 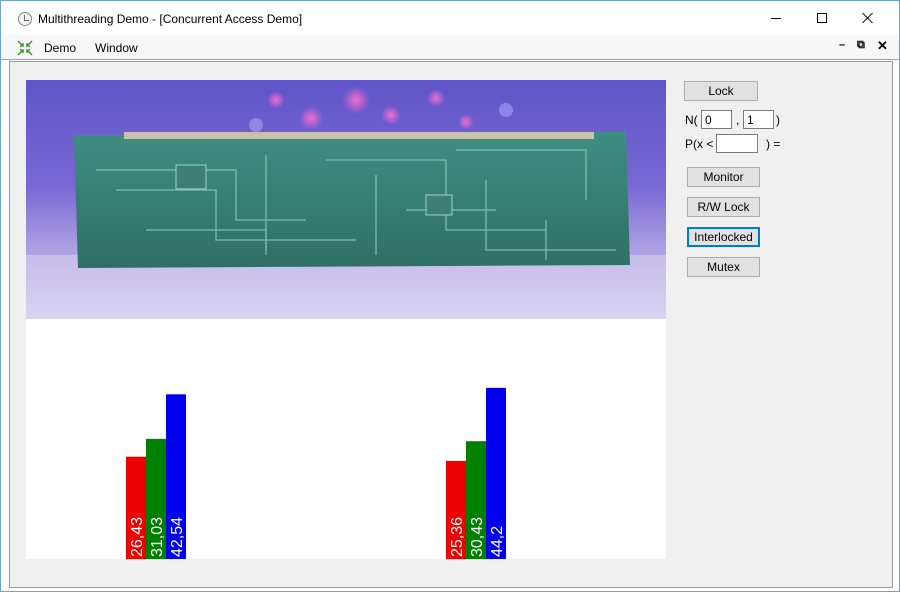 I want to click on p-suffix-label: ) =, so click(x=773, y=144).